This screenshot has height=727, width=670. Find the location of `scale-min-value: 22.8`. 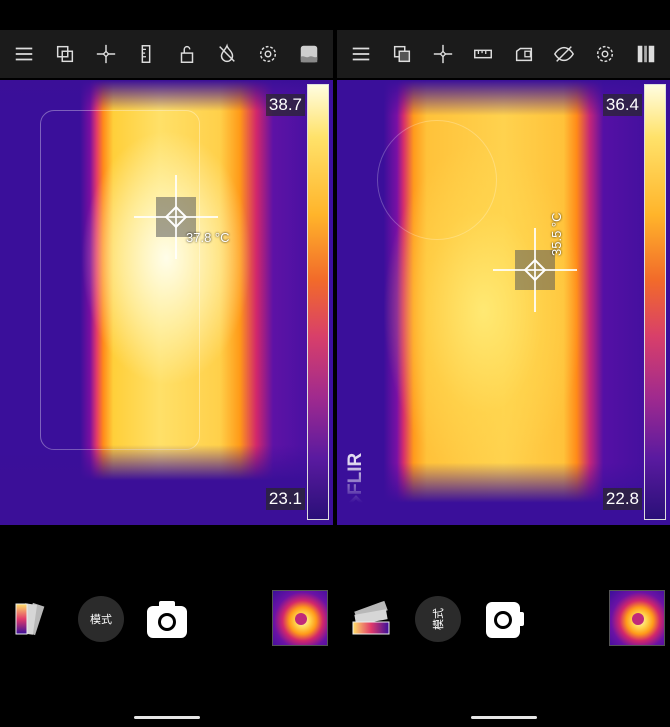

scale-min-value: 22.8 is located at coordinates (622, 499).